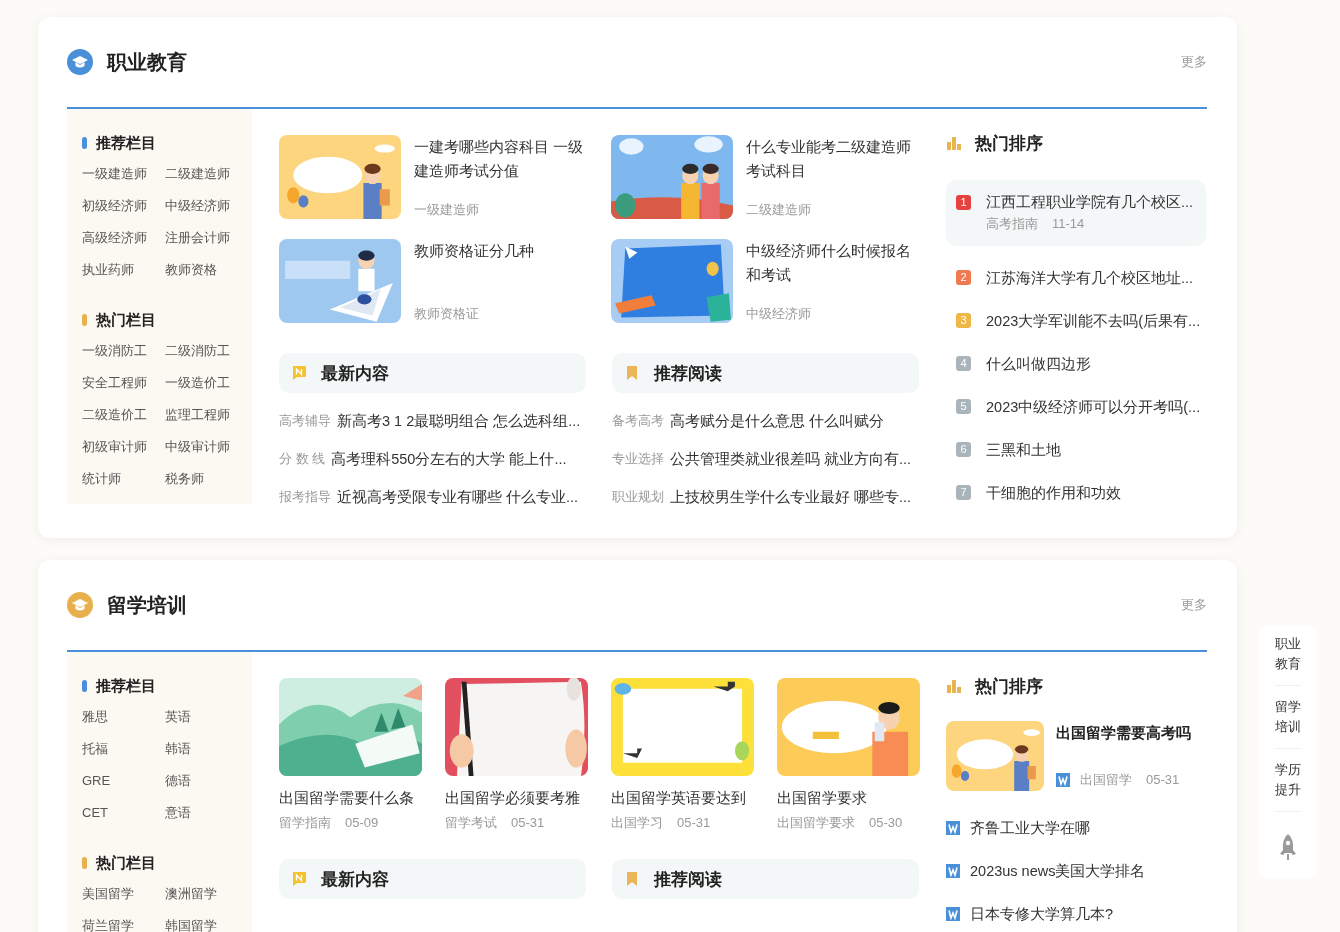  I want to click on rank-badge: 1, so click(963, 202).